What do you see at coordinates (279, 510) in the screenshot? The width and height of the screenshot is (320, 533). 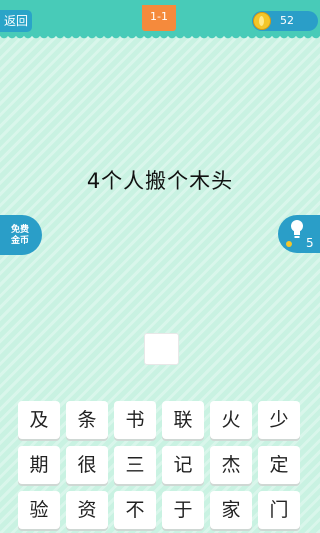 I see `character-key: 门` at bounding box center [279, 510].